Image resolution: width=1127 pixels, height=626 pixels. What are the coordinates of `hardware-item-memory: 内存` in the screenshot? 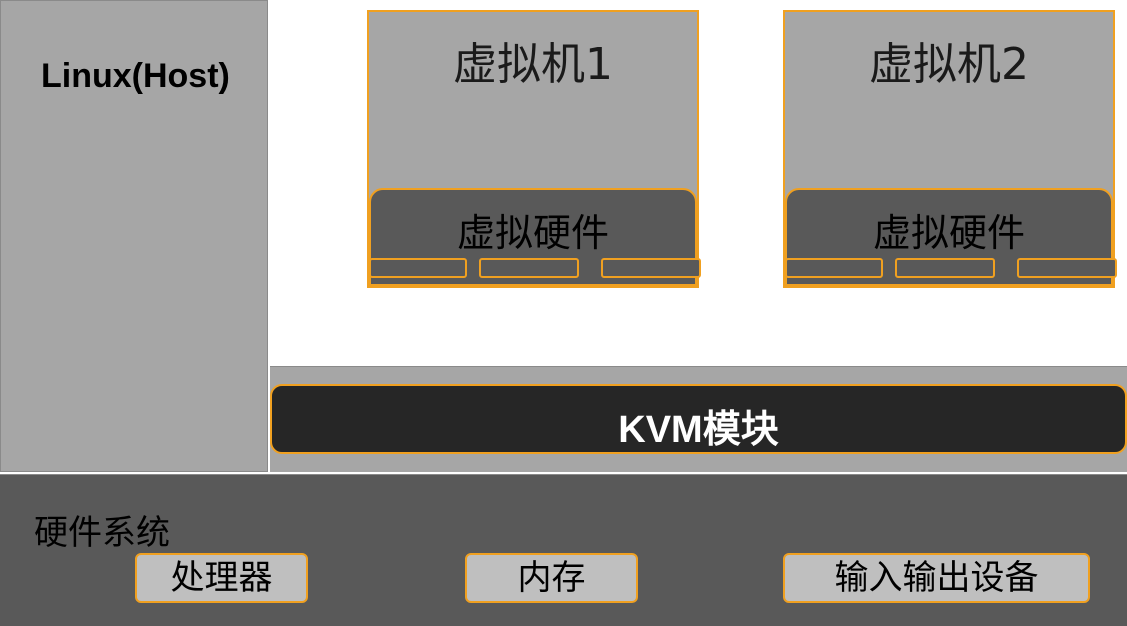 It's located at (551, 578).